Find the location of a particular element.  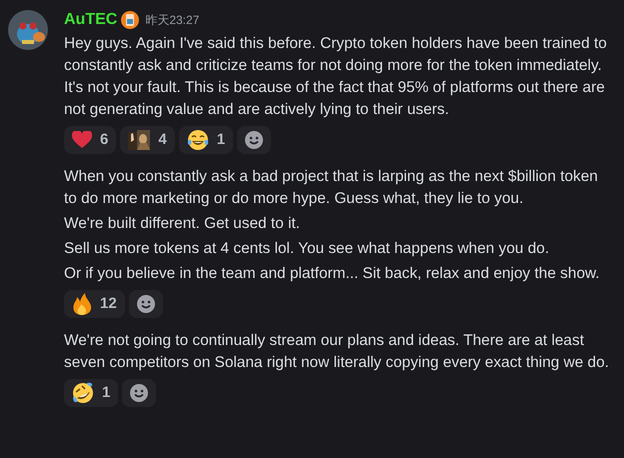

reaction-button: 12 is located at coordinates (94, 304).